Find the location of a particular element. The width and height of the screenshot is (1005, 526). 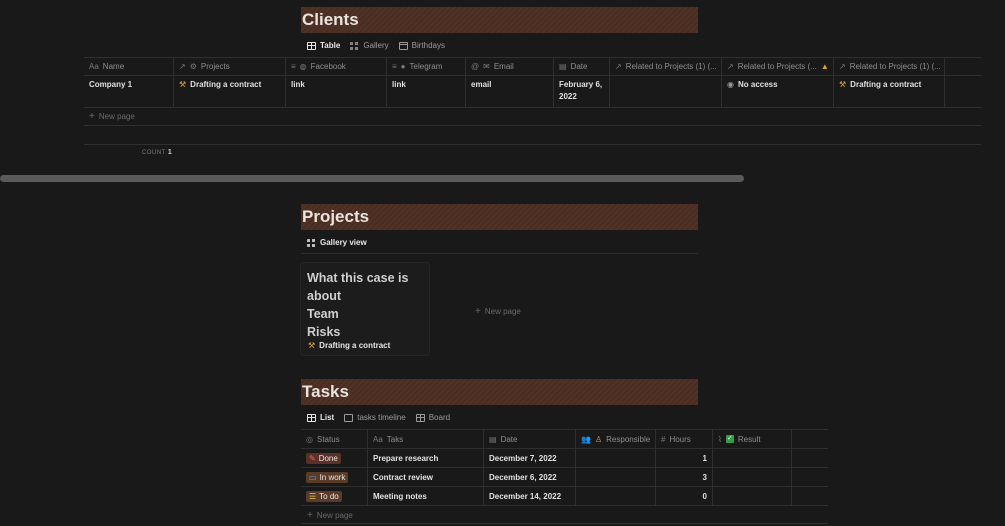

laptop-icon: ▭ is located at coordinates (313, 477).